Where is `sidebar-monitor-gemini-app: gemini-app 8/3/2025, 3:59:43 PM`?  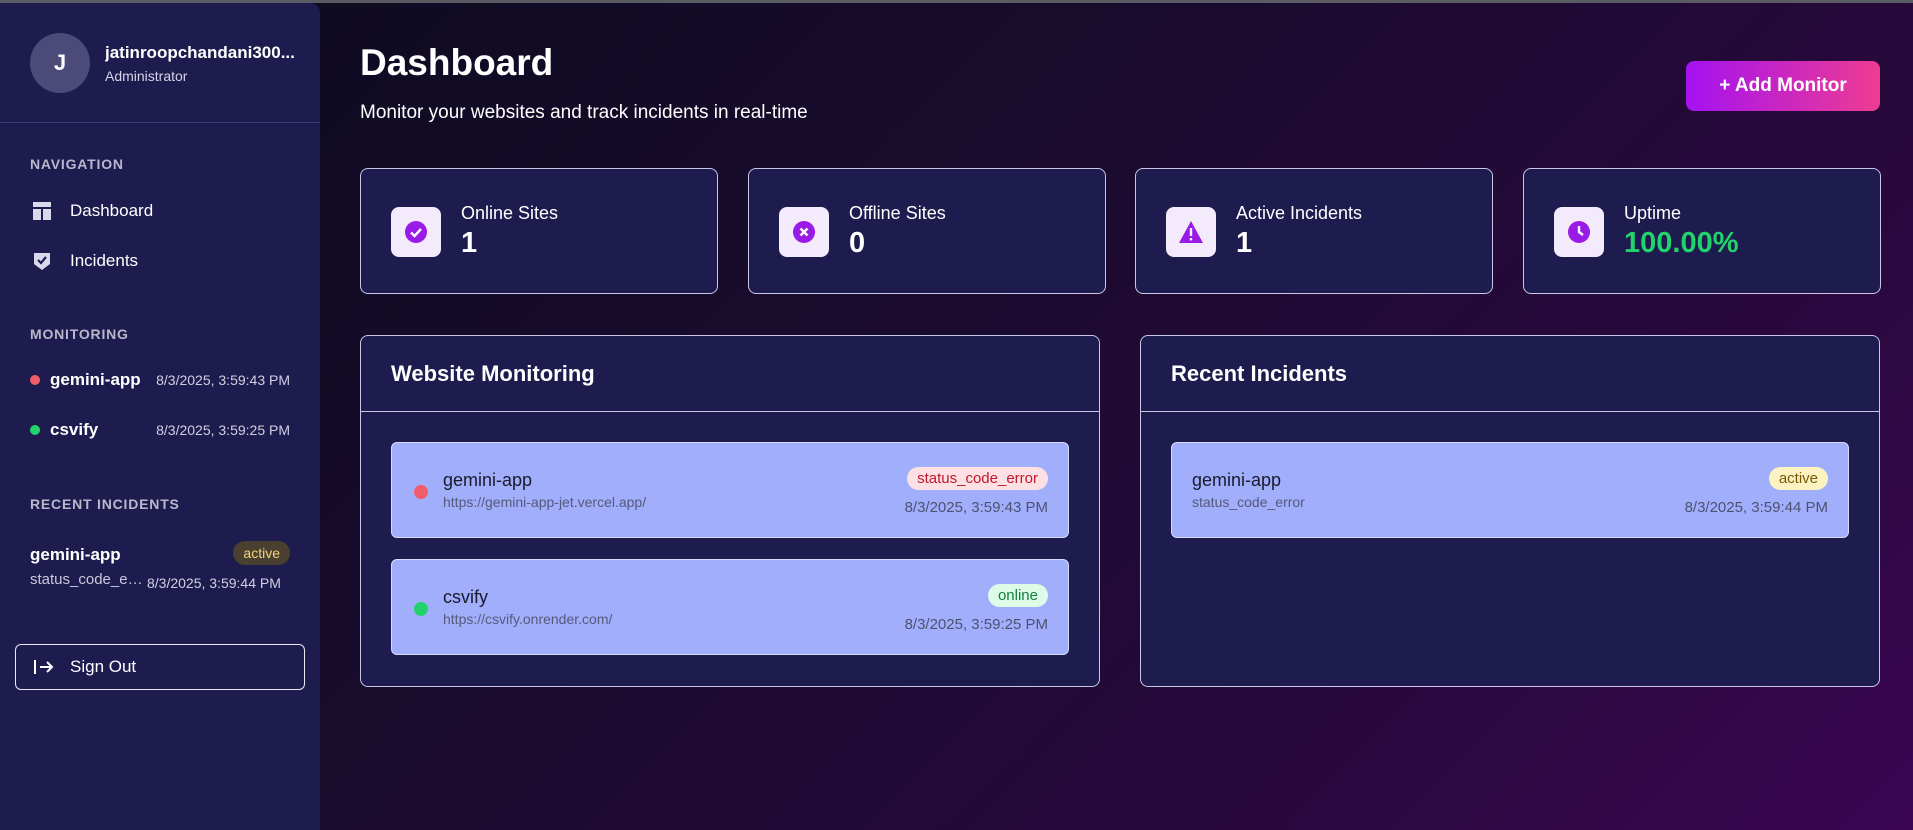 sidebar-monitor-gemini-app: gemini-app 8/3/2025, 3:59:43 PM is located at coordinates (160, 380).